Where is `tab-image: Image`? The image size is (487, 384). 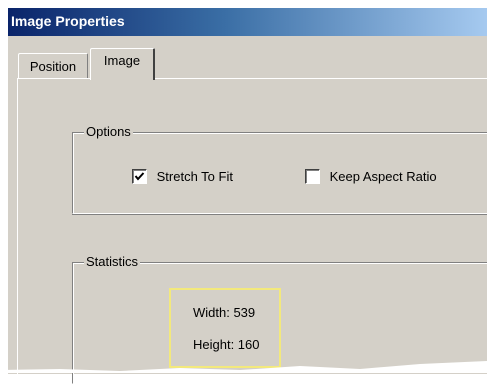 tab-image: Image is located at coordinates (122, 64).